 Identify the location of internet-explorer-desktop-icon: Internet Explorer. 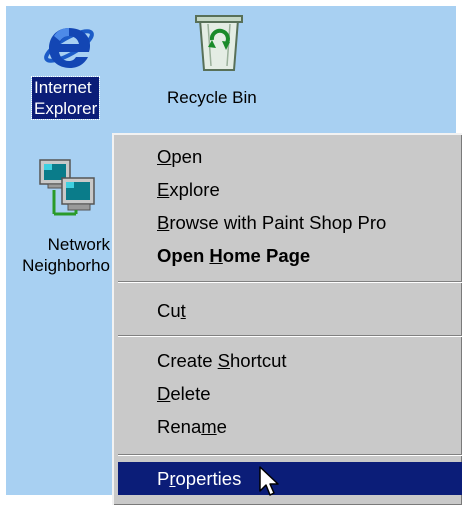
(72, 72).